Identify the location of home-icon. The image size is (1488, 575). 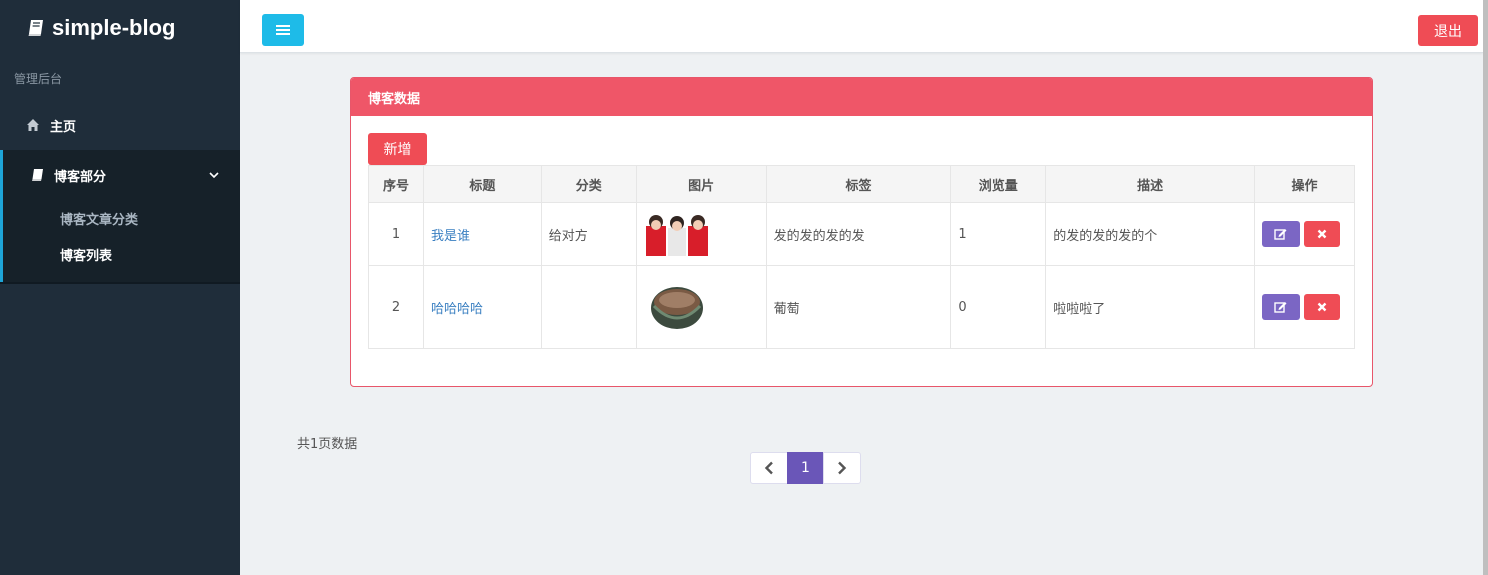
(33, 125).